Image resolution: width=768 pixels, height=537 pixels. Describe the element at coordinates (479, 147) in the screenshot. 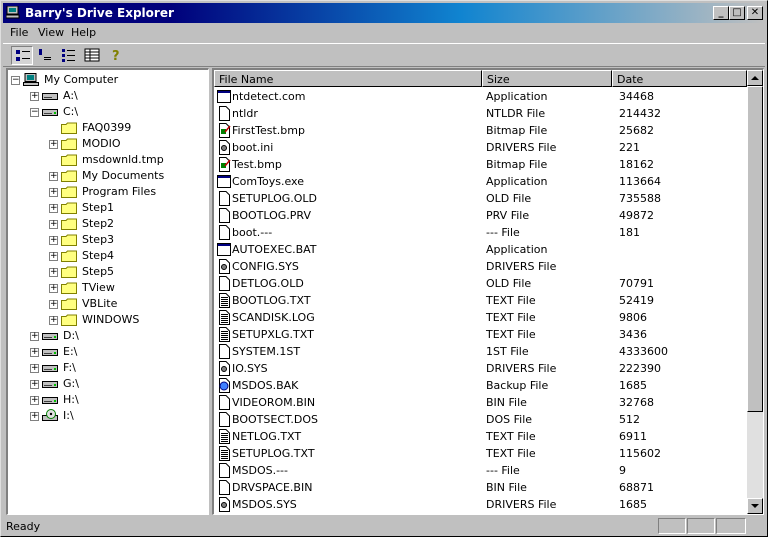

I see `table-row: boot.ini DRIVERS File 221` at that location.